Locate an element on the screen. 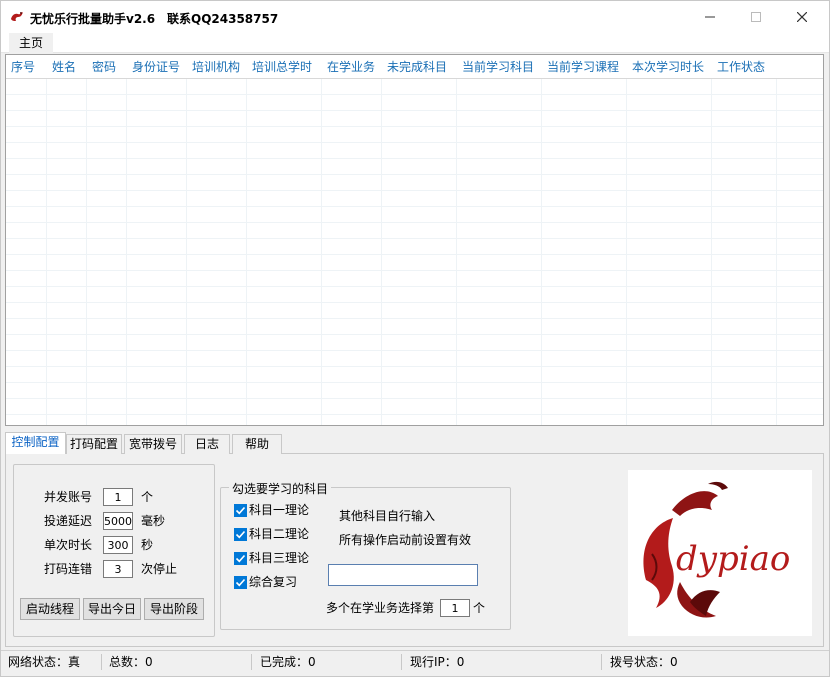  subject-label: 科目二理论 is located at coordinates (279, 534).